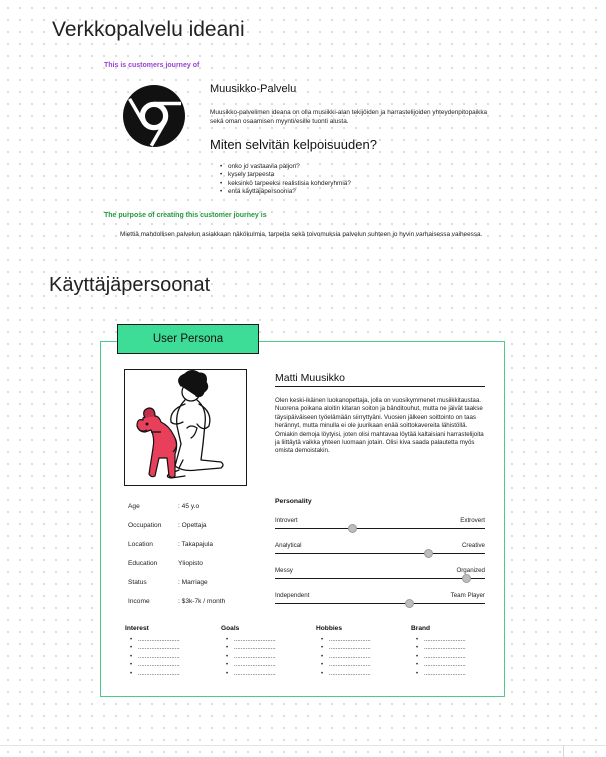 This screenshot has width=606, height=757. I want to click on persona-tab-label: User Persona, so click(188, 339).